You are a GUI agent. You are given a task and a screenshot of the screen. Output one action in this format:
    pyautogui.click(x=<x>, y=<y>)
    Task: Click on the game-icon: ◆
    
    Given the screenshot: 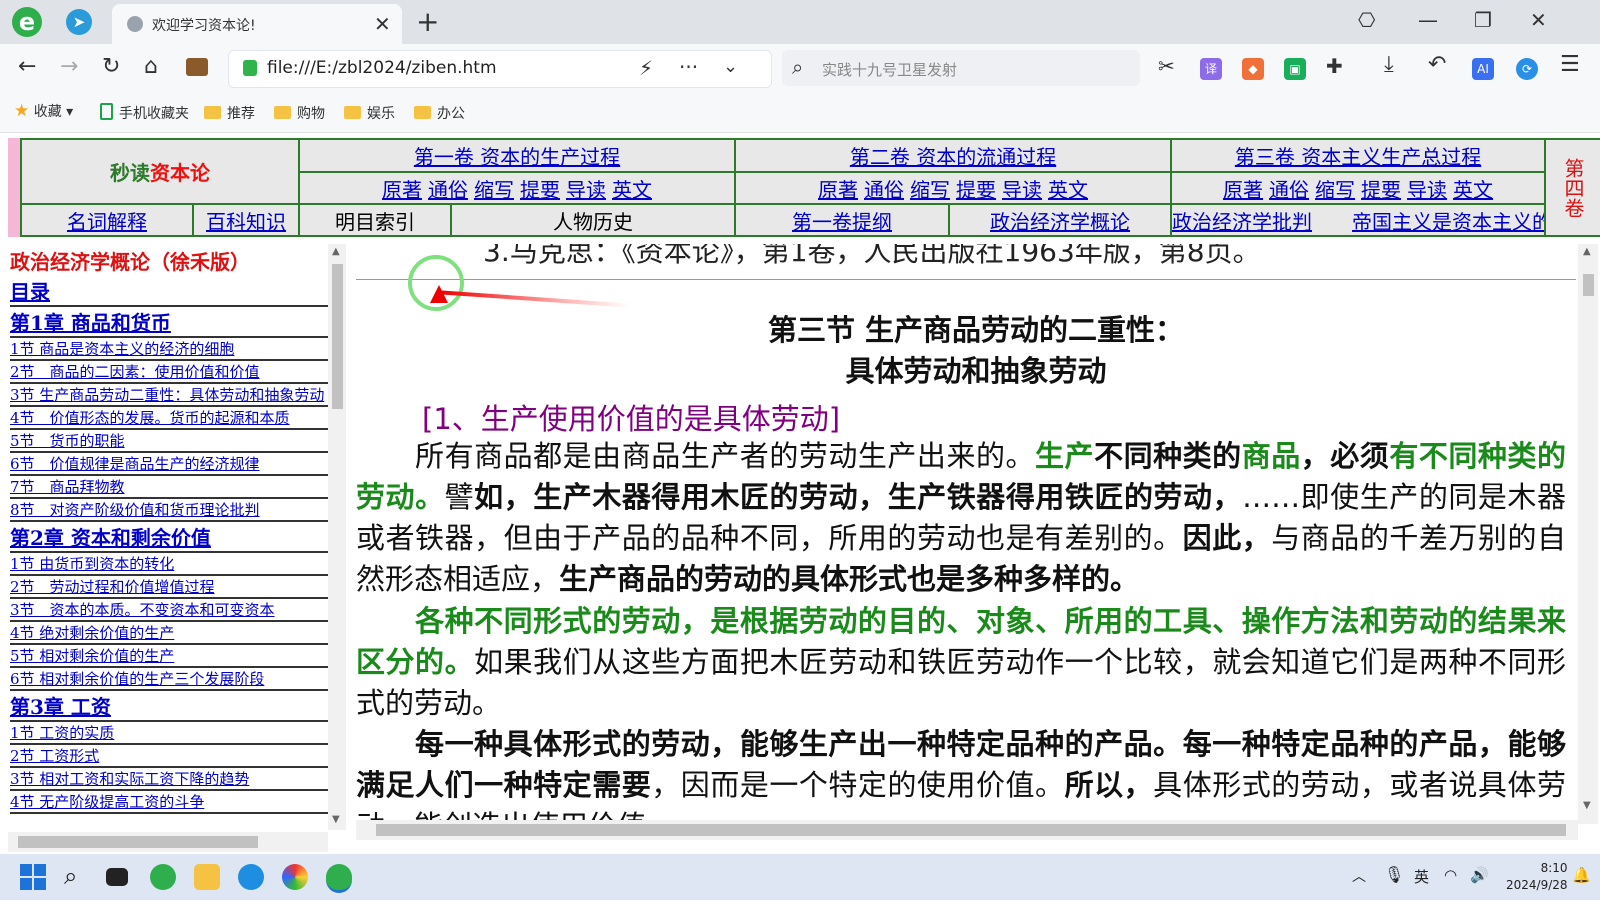 What is the action you would take?
    pyautogui.click(x=1253, y=69)
    